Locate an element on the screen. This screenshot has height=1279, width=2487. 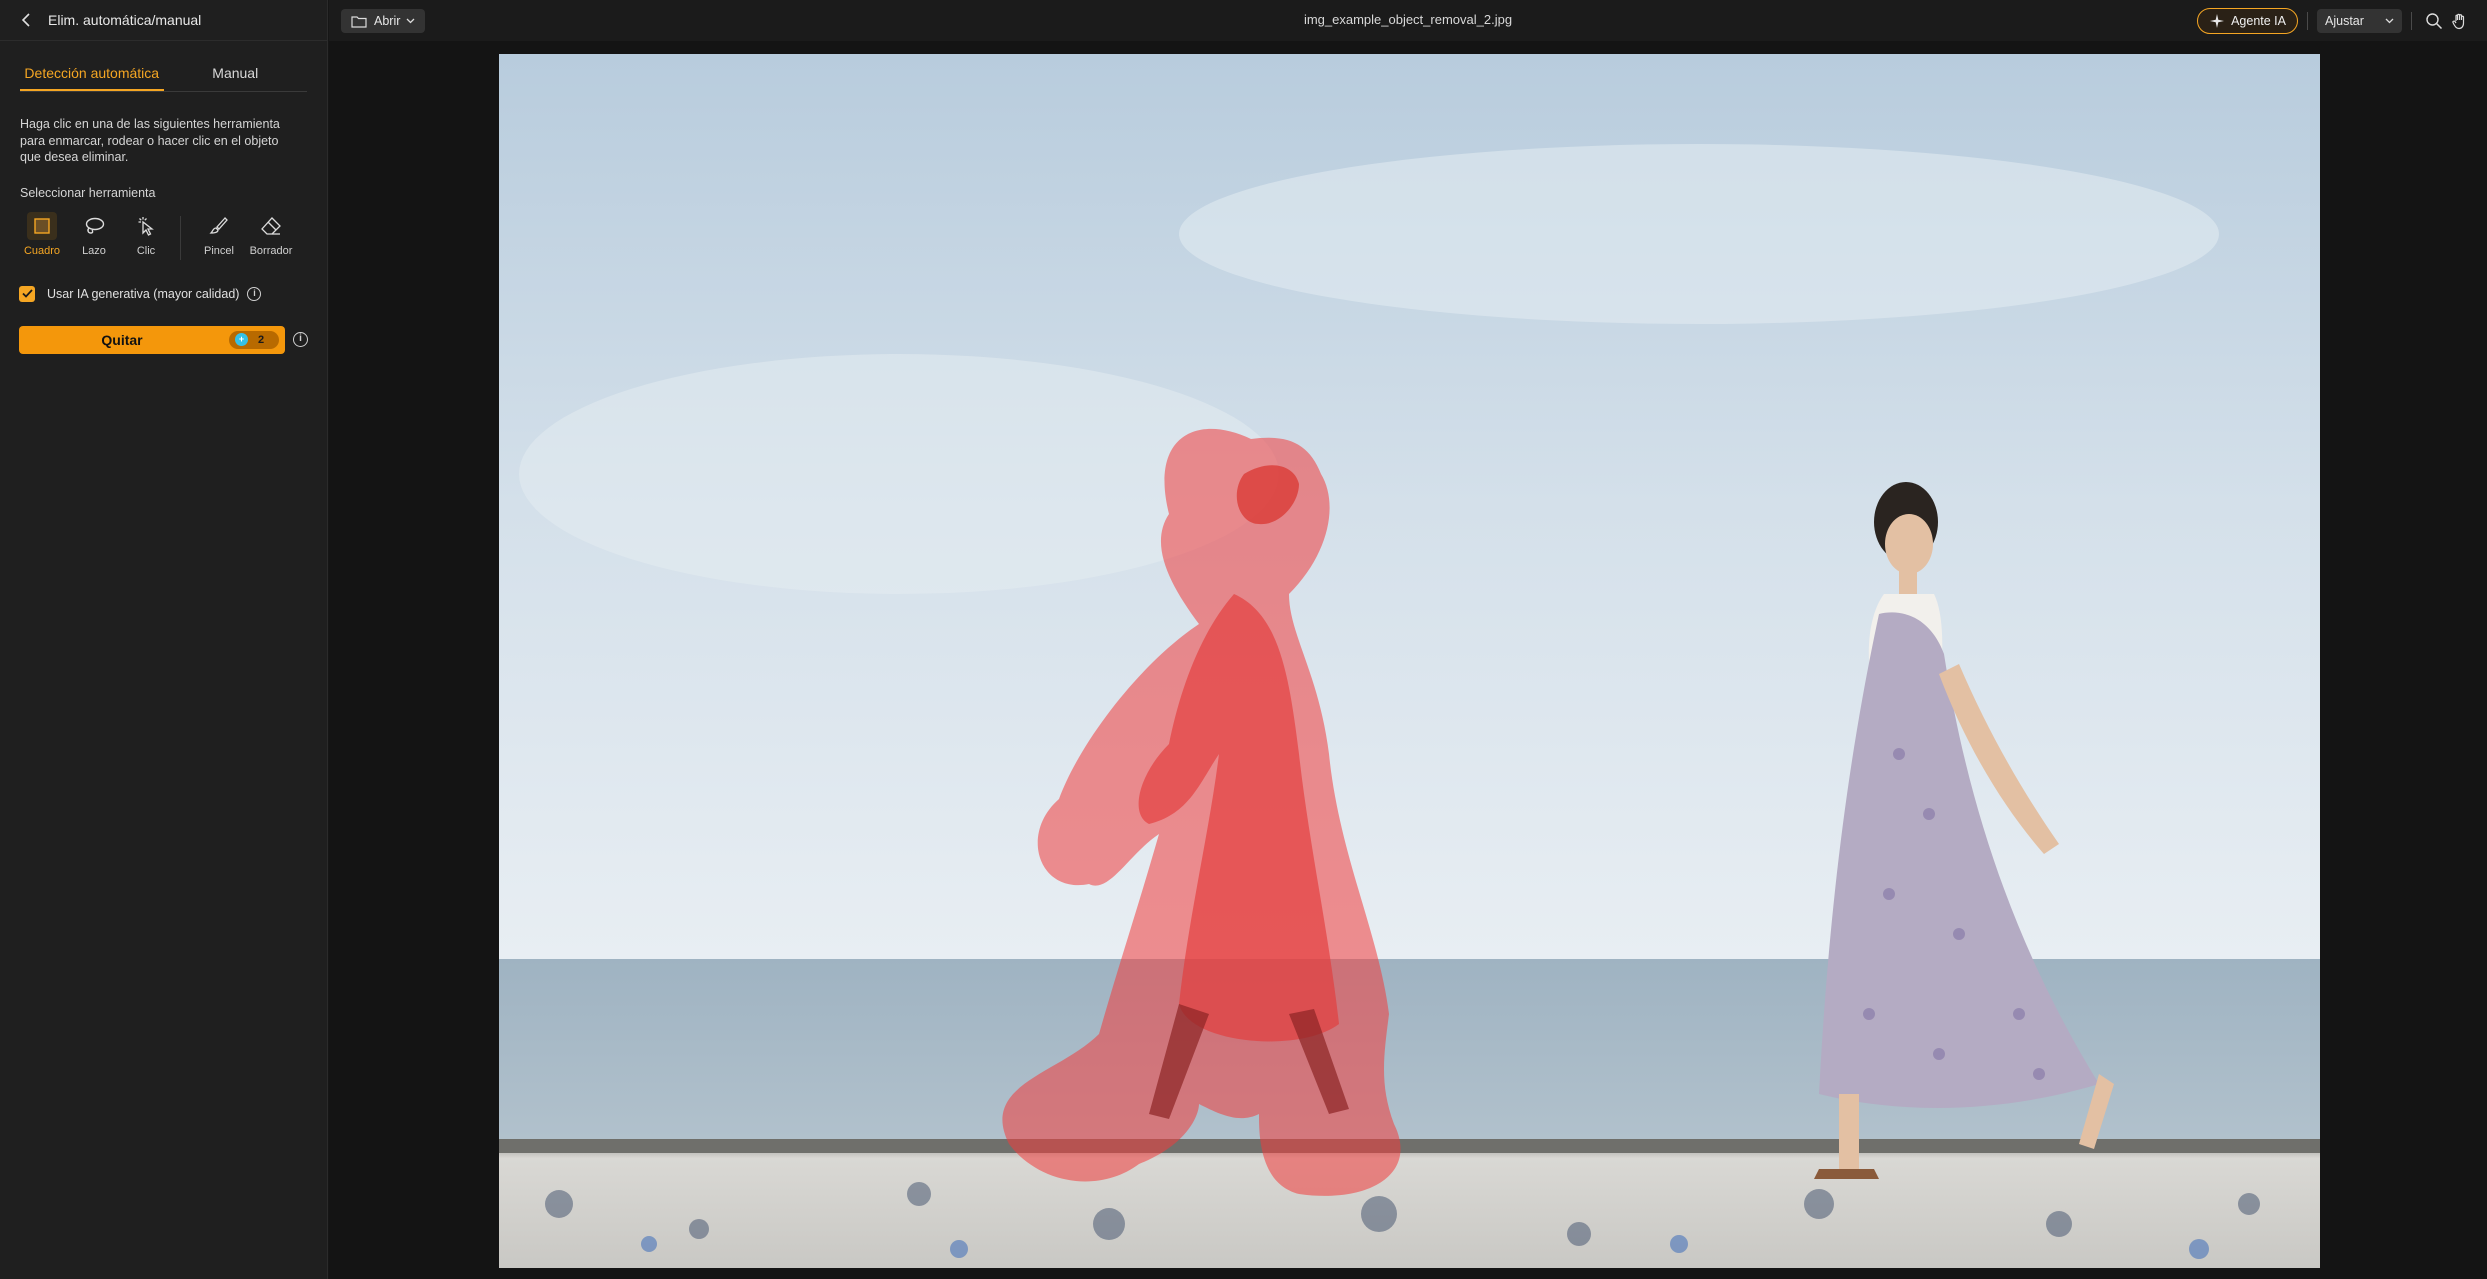
search-icon is located at coordinates (2434, 21).